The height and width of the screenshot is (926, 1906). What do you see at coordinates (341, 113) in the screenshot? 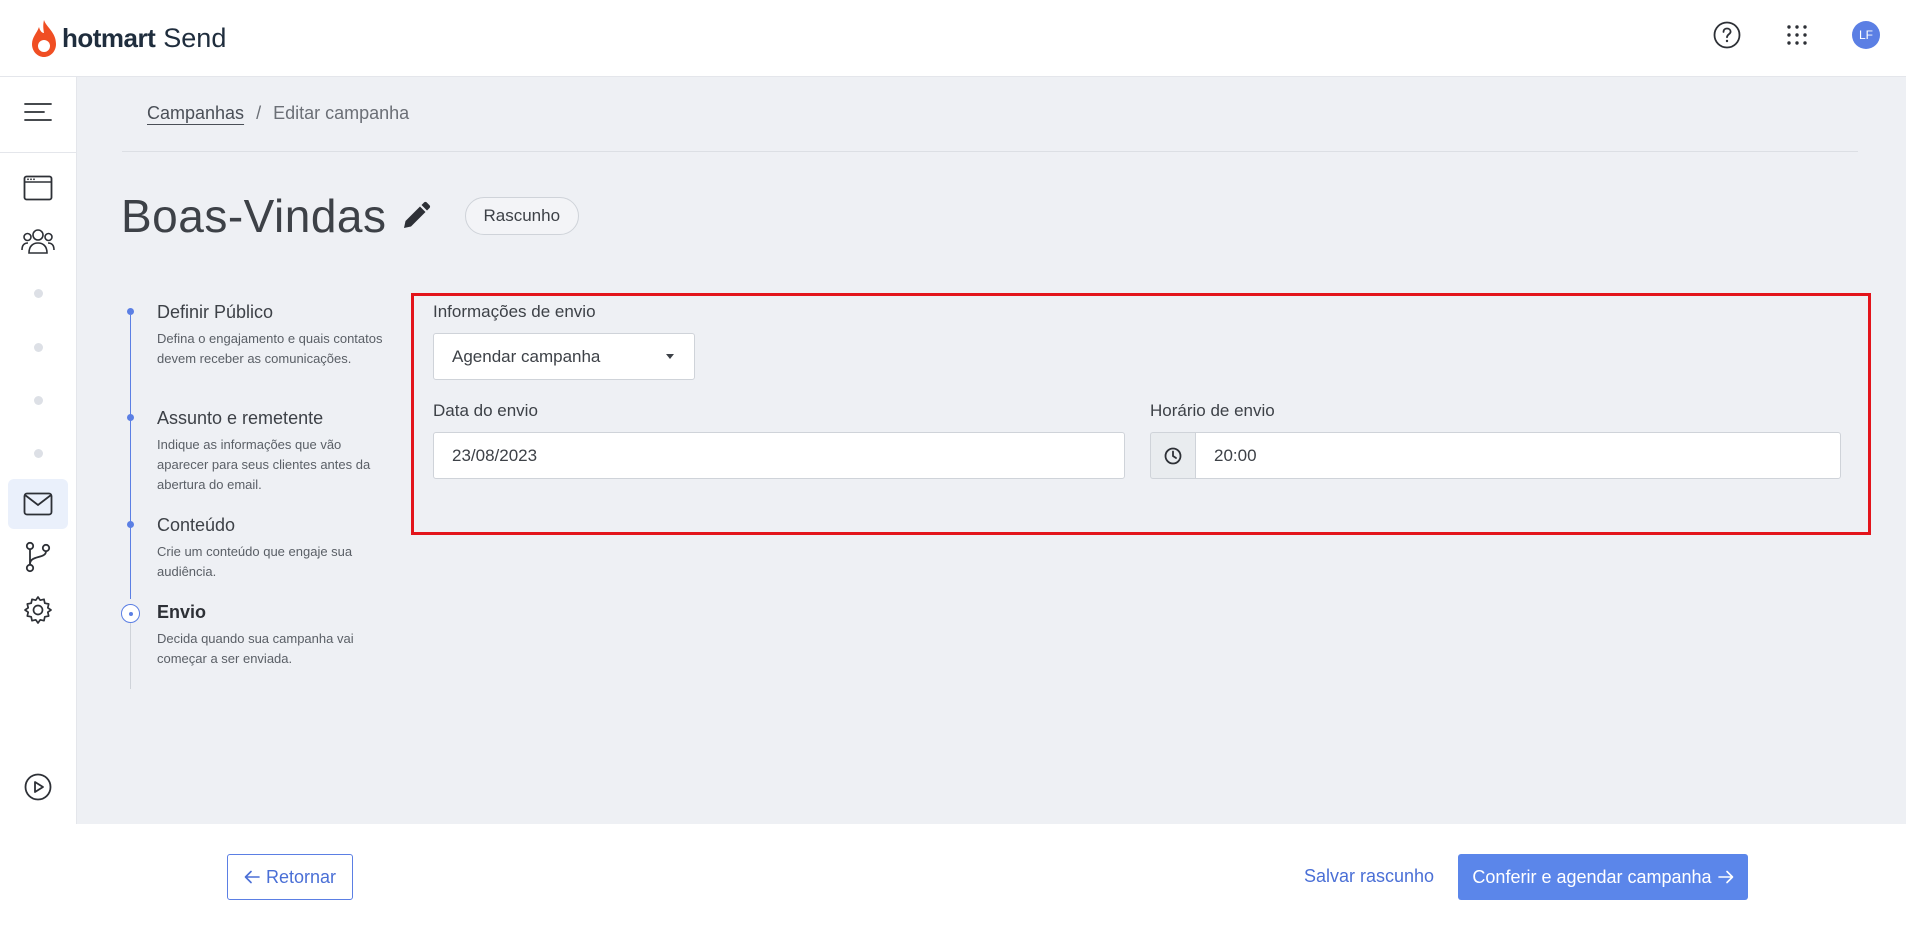
I see `breadcrumb-current: Editar campanha` at bounding box center [341, 113].